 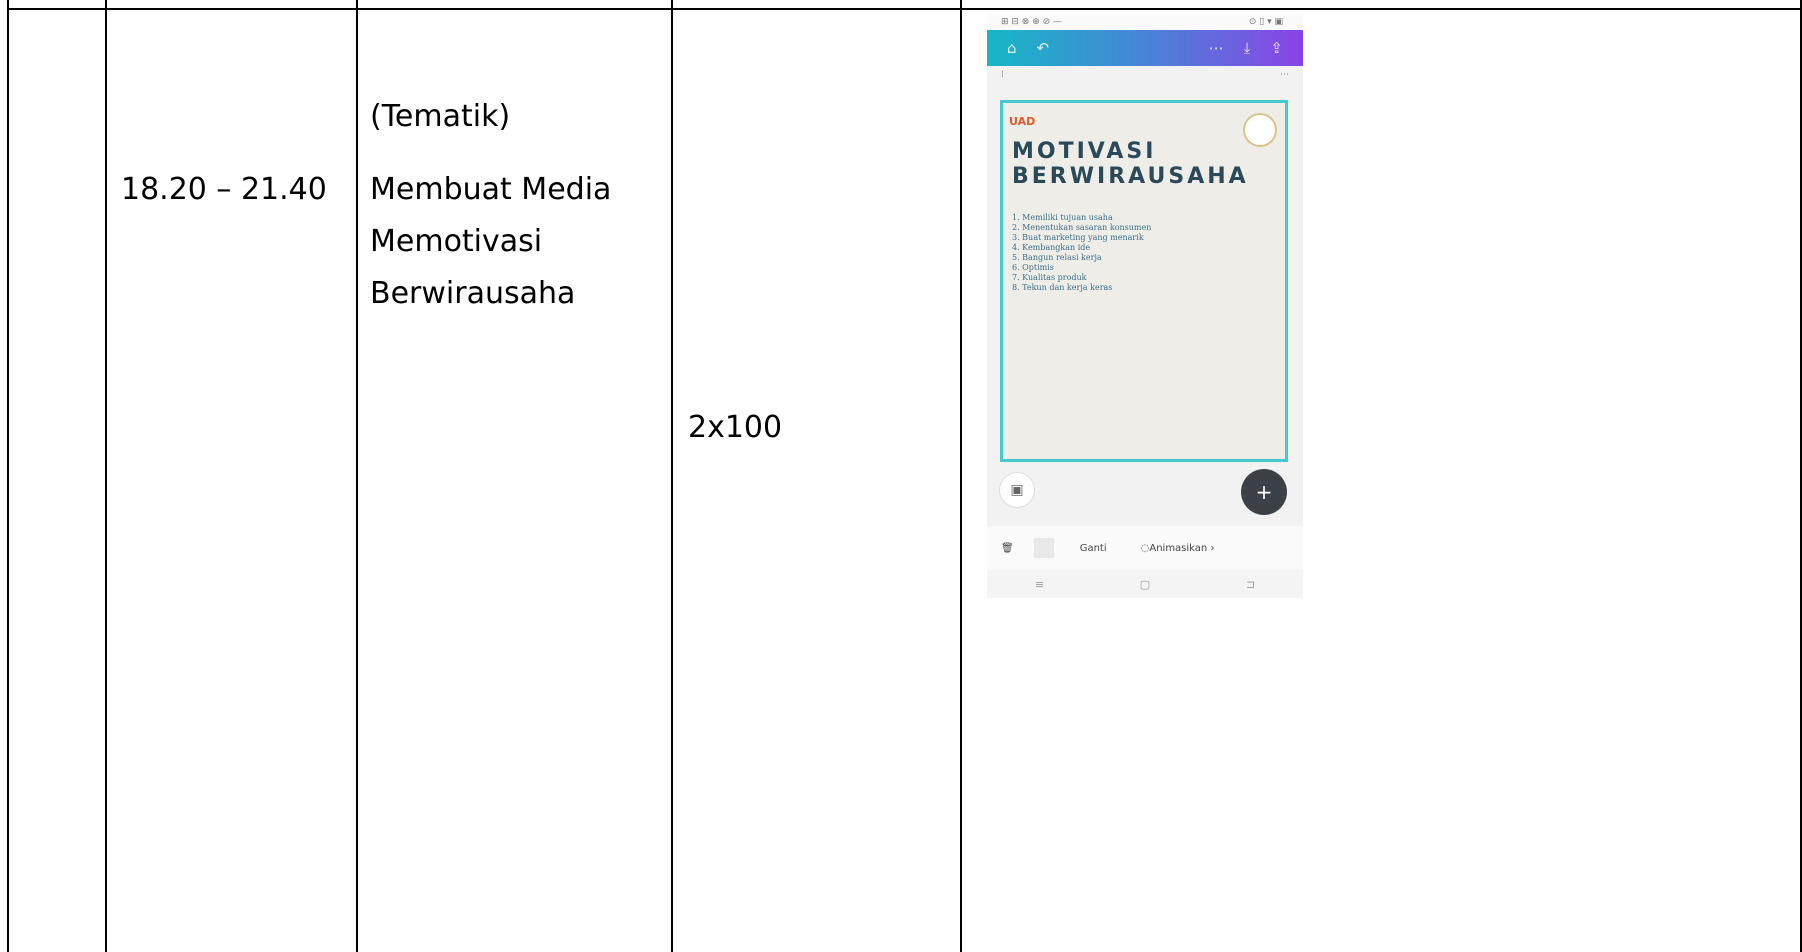 I want to click on trash-icon: 🗑, so click(x=1007, y=548).